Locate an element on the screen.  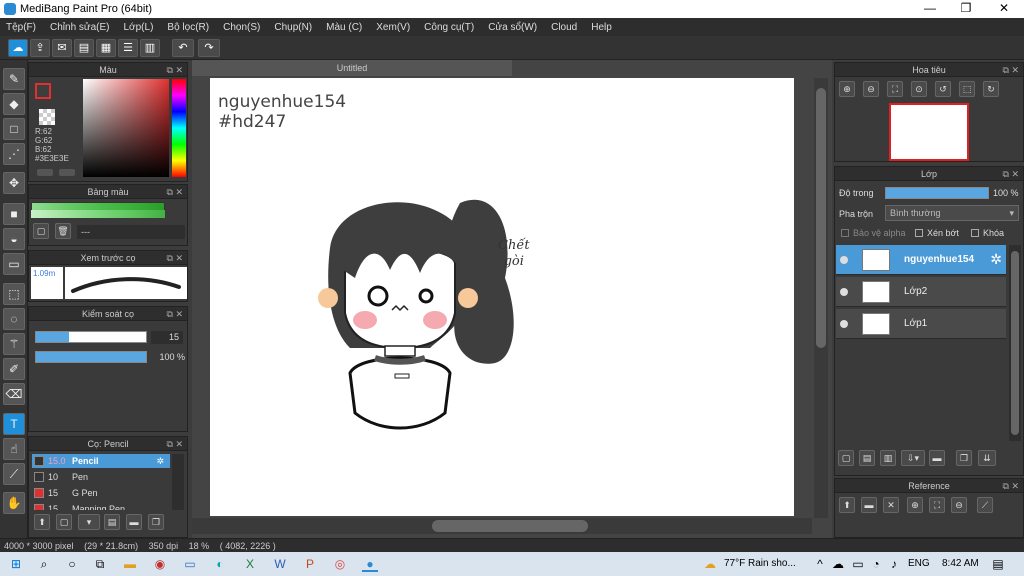
new-halftone-layer-icon: ▤ is located at coordinates (867, 458).